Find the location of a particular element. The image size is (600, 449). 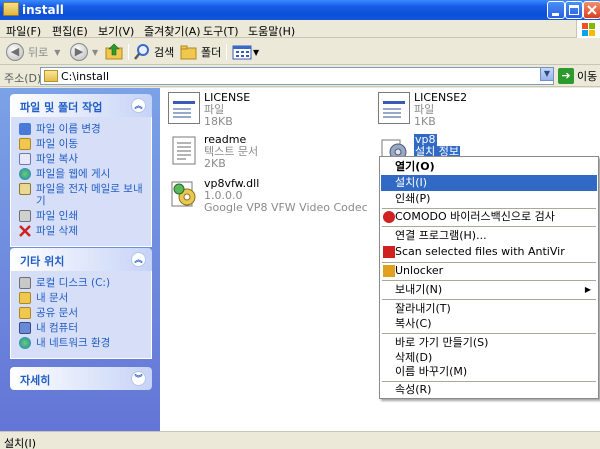

up-folder-button is located at coordinates (115, 52).